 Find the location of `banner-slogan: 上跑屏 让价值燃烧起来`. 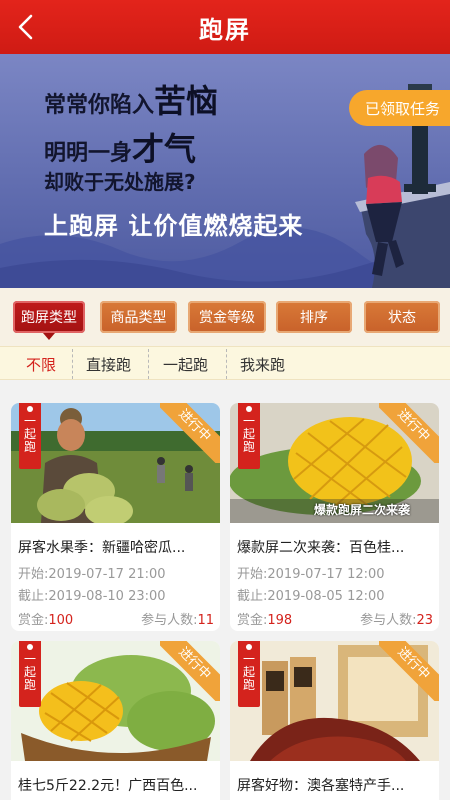

banner-slogan: 上跑屏 让价值燃烧起来 is located at coordinates (174, 226).